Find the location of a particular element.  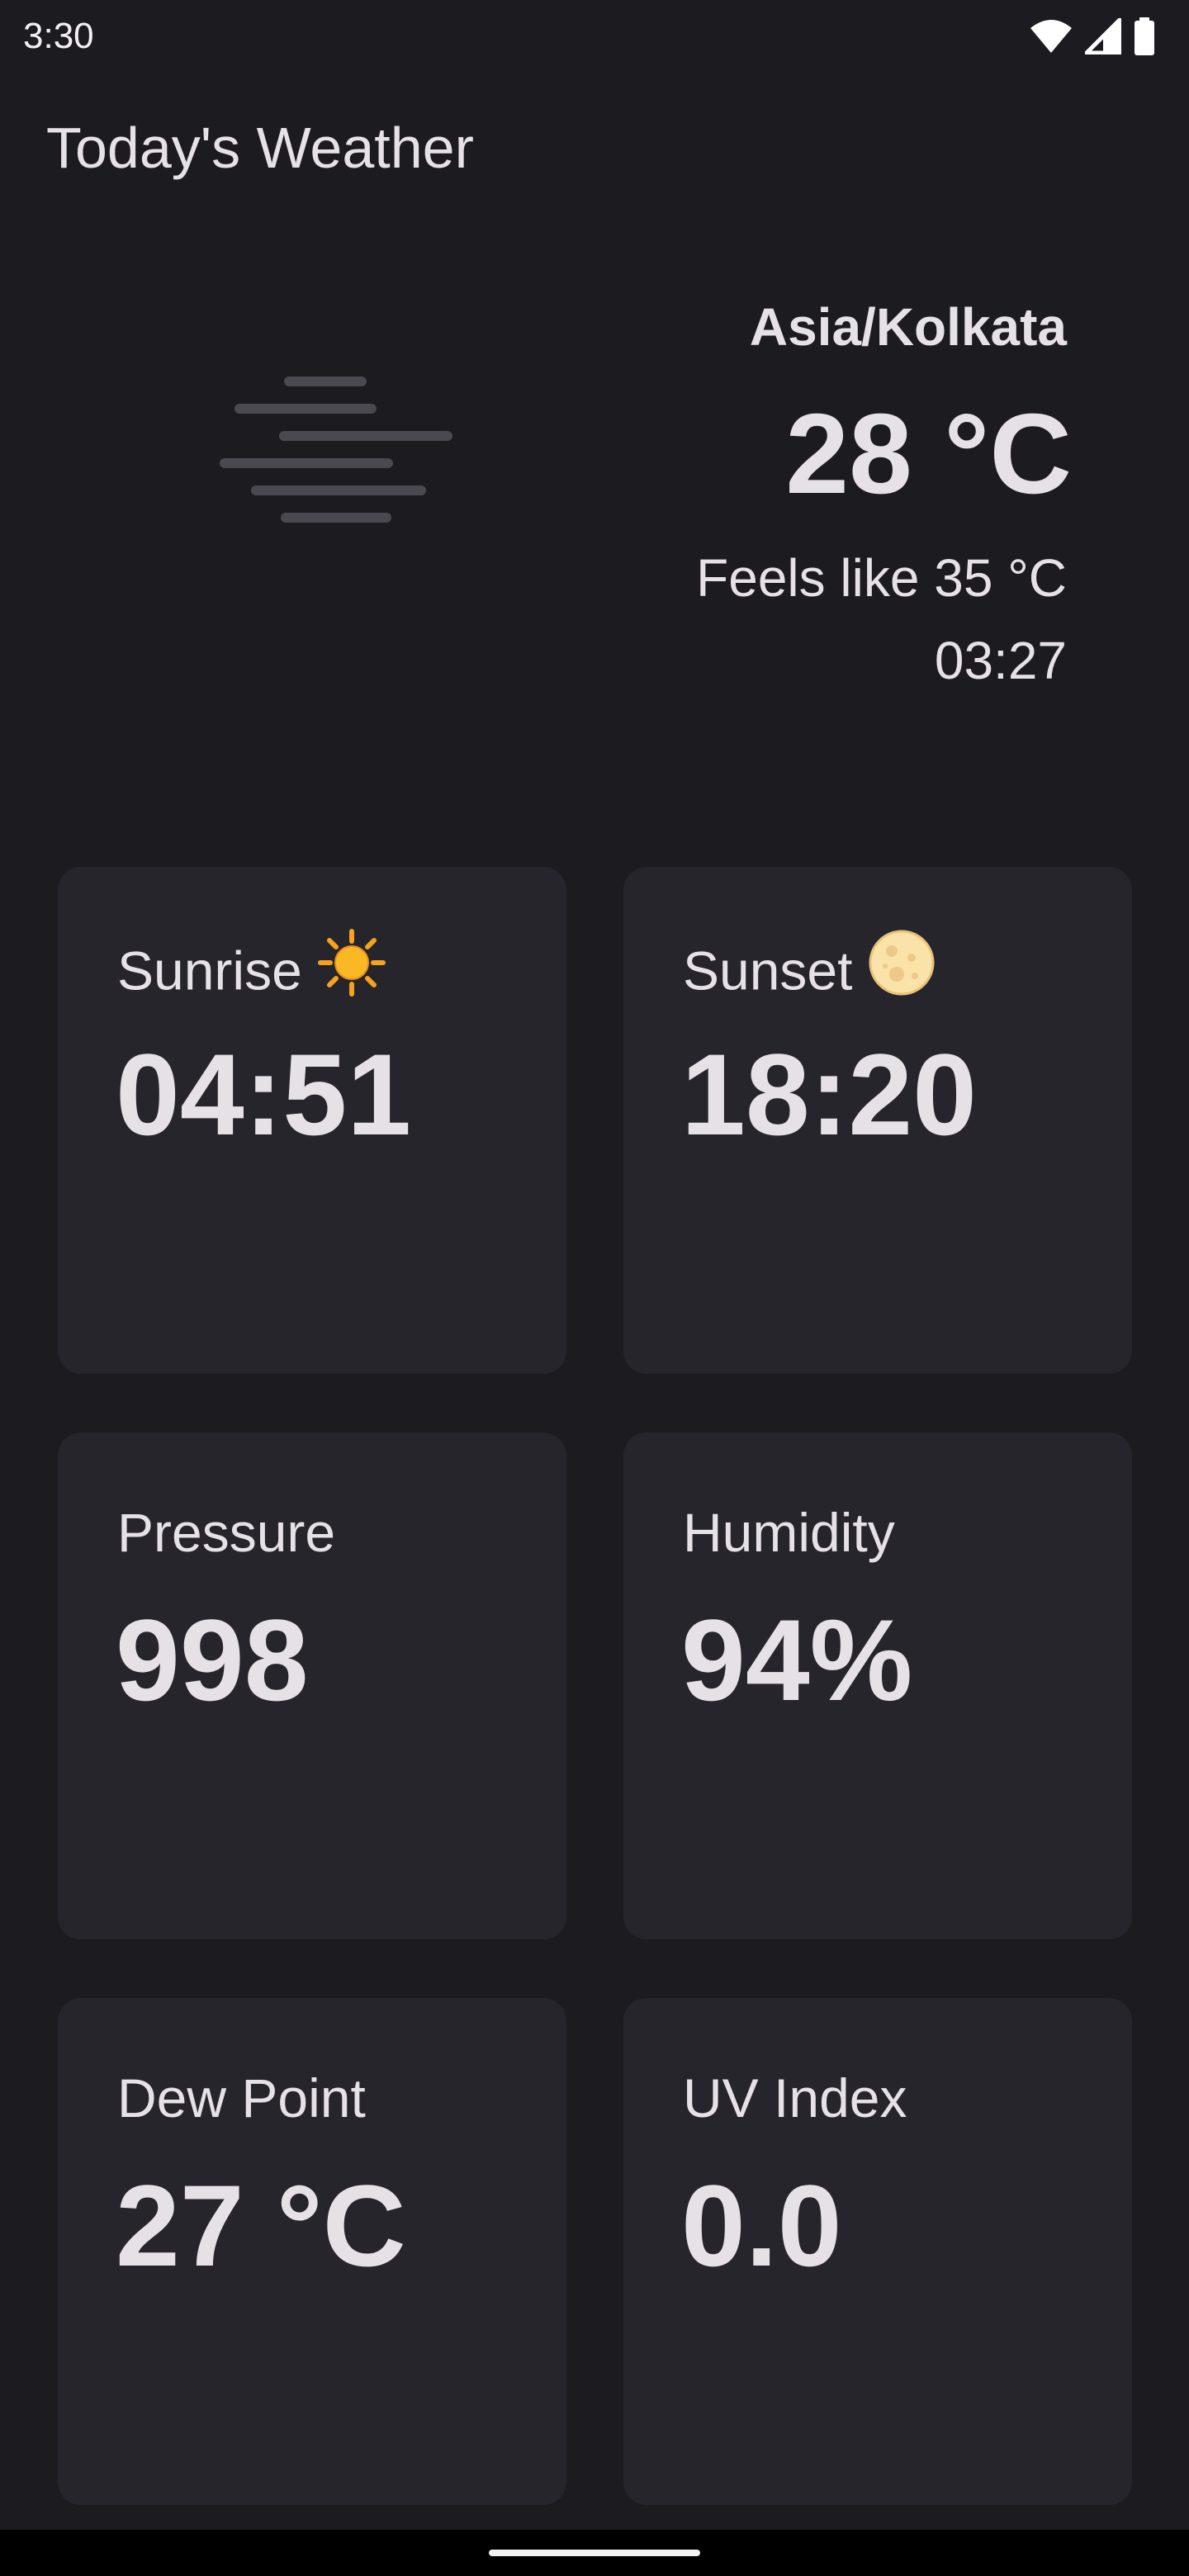

uv-index-card: UV Index 0.0 is located at coordinates (877, 2251).